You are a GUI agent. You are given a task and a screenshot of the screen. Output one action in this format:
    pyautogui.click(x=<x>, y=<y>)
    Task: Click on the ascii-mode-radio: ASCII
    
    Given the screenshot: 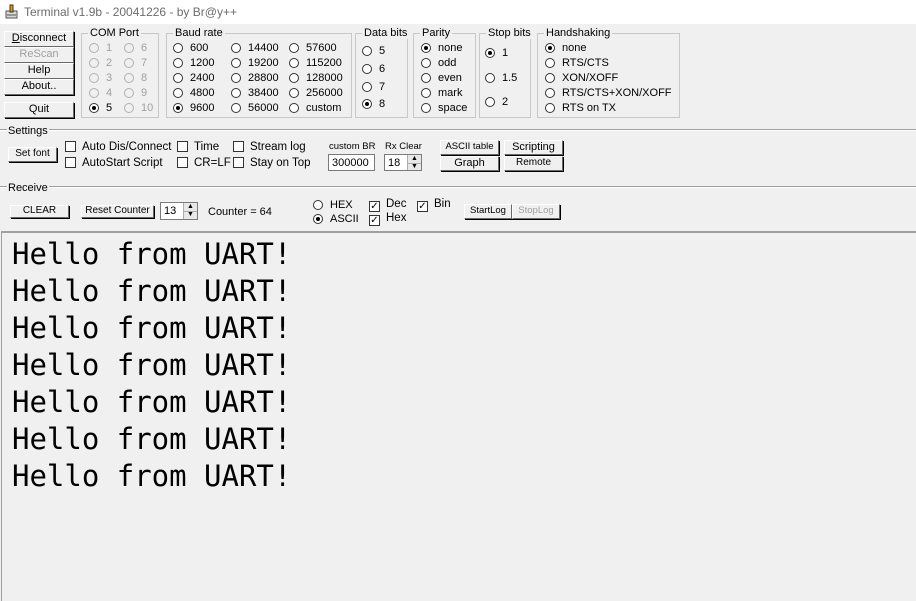 What is the action you would take?
    pyautogui.click(x=336, y=219)
    